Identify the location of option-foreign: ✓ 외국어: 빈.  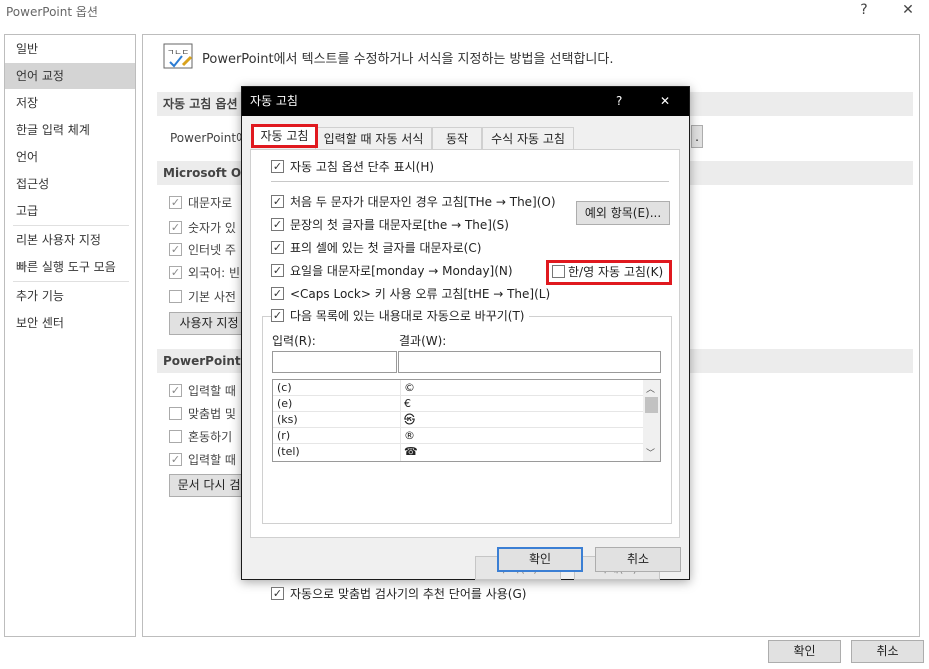
(204, 273).